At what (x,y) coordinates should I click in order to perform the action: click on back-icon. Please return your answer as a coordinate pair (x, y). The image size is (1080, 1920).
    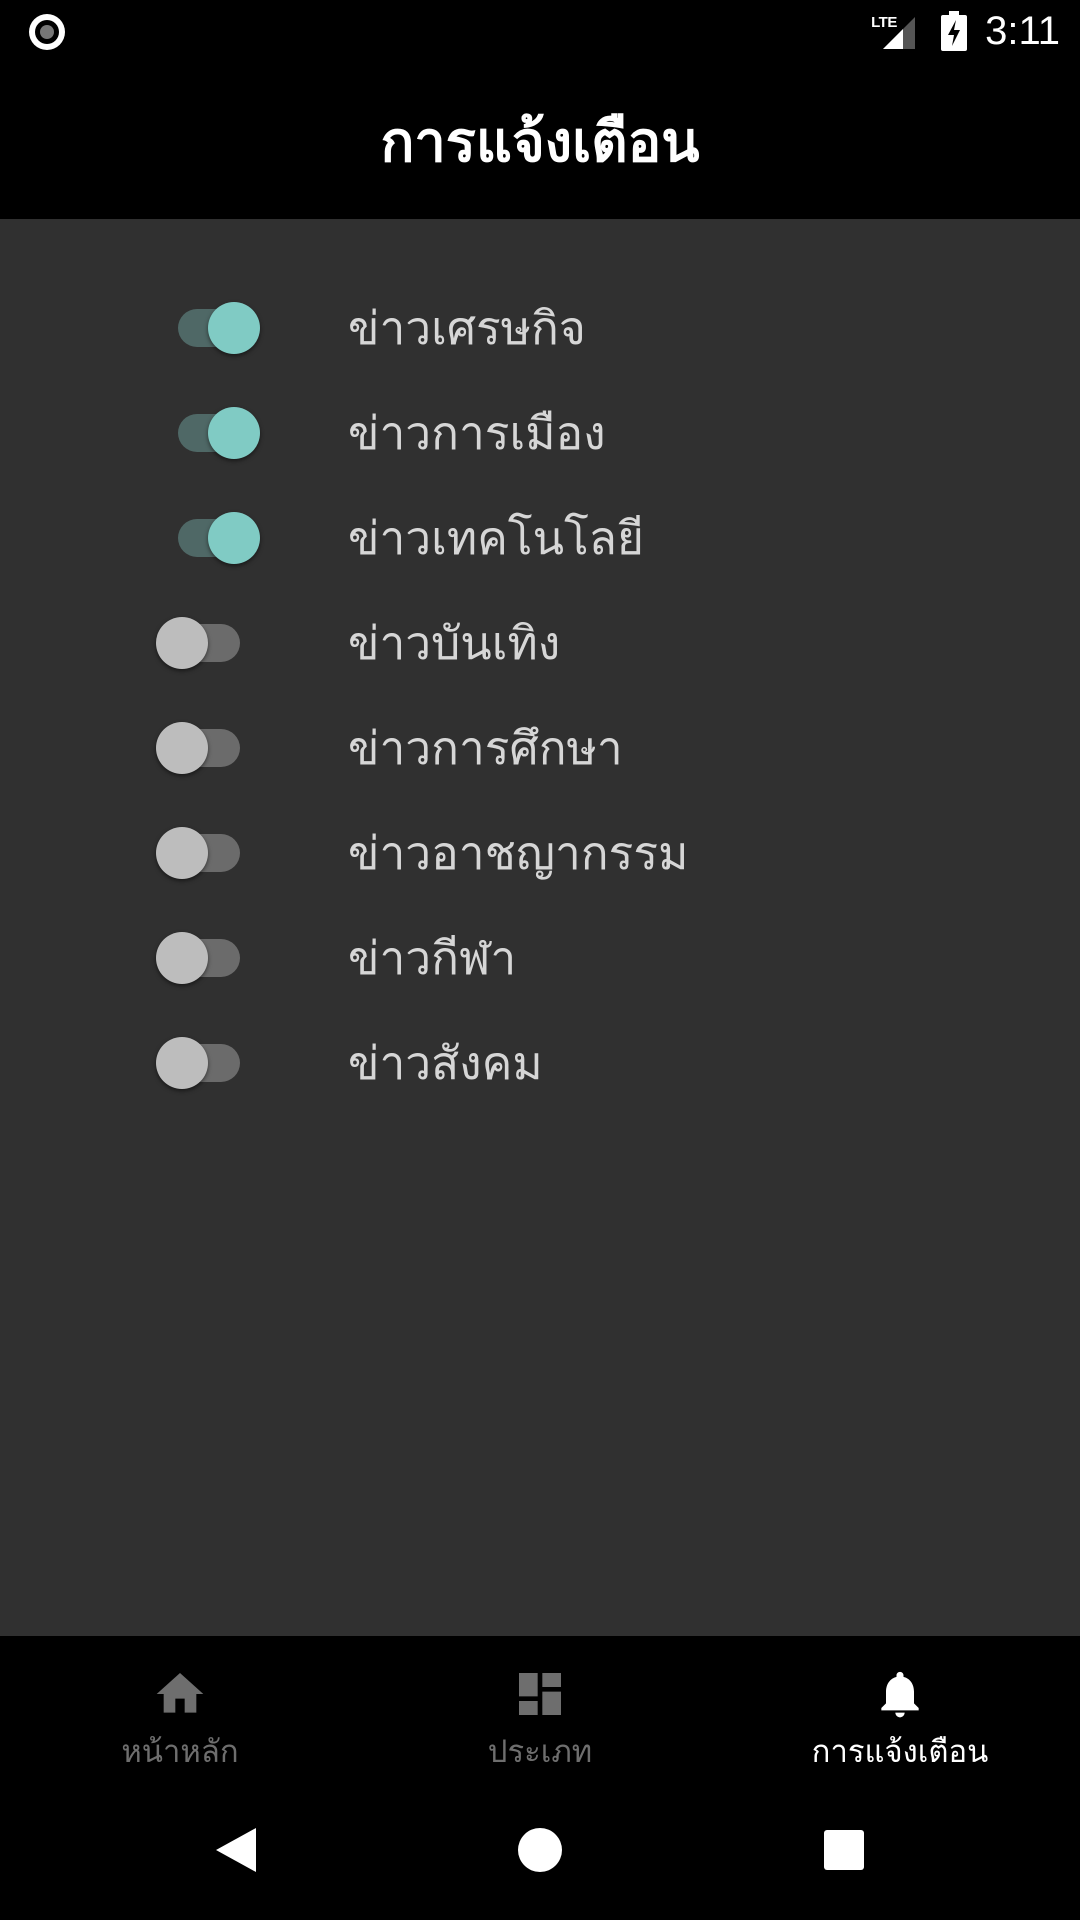
    Looking at the image, I should click on (236, 1850).